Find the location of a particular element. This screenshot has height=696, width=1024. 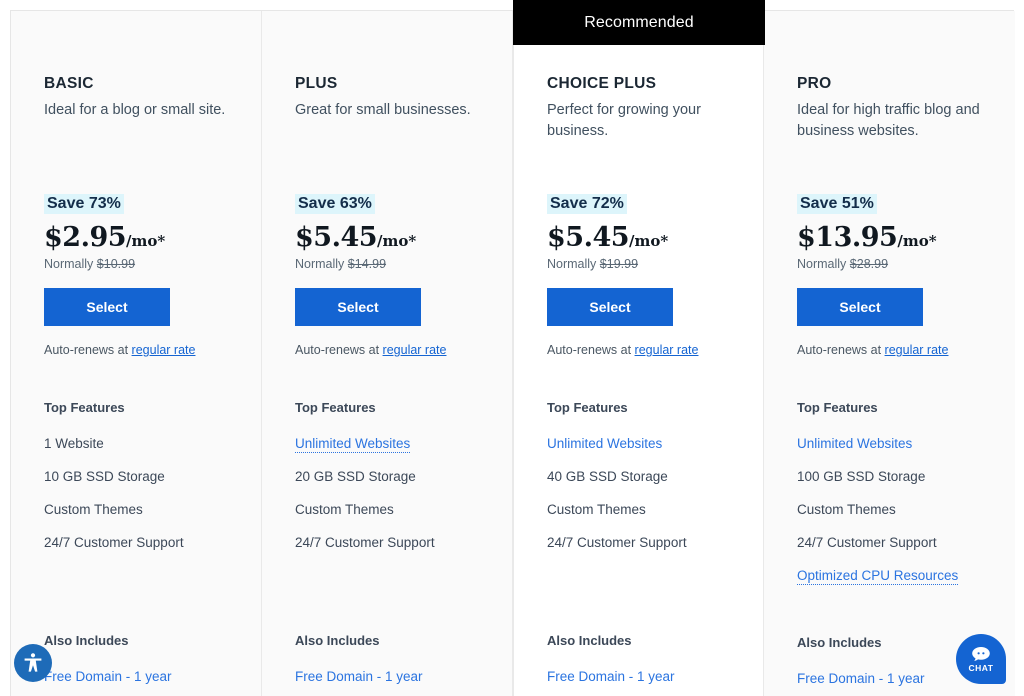

normal-price-value: $28.99 is located at coordinates (869, 264).